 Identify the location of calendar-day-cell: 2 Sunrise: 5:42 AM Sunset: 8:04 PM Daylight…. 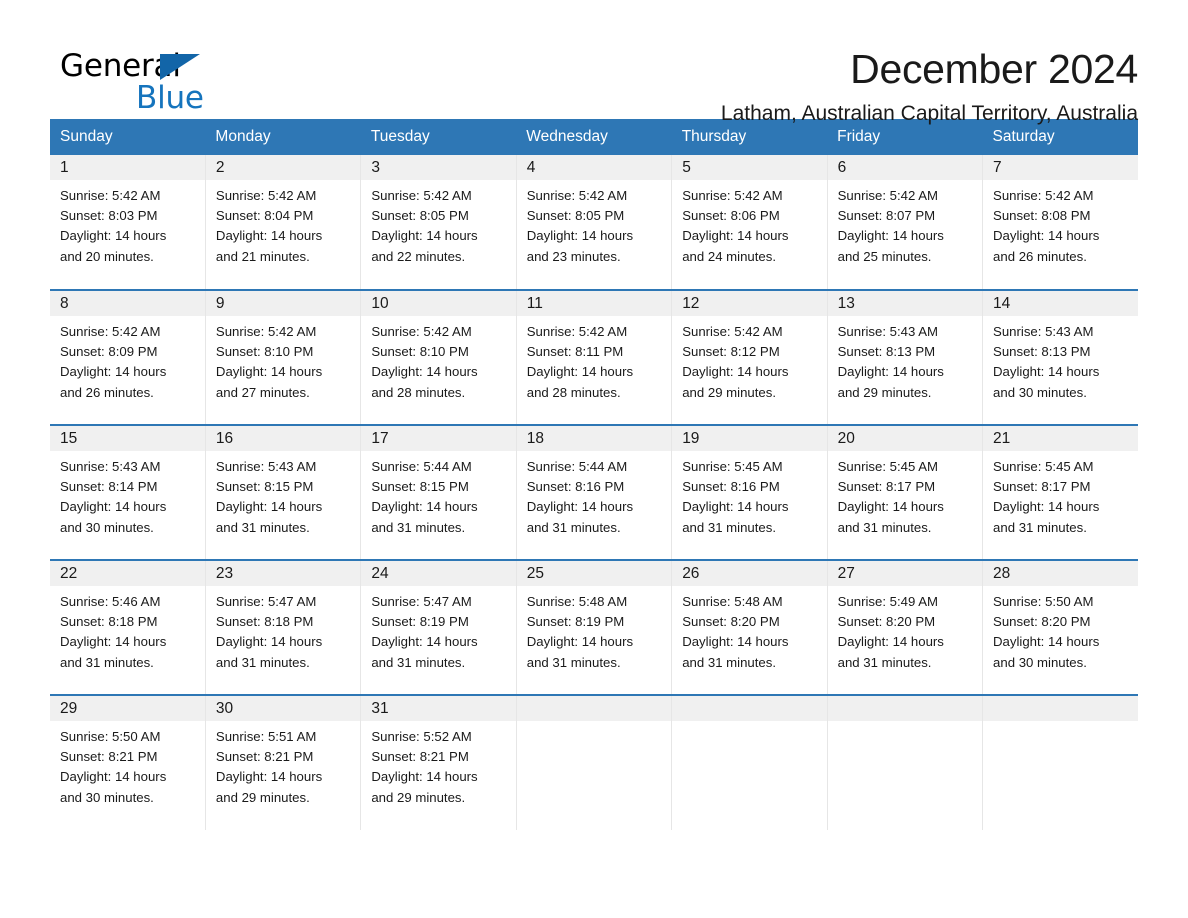
(283, 222).